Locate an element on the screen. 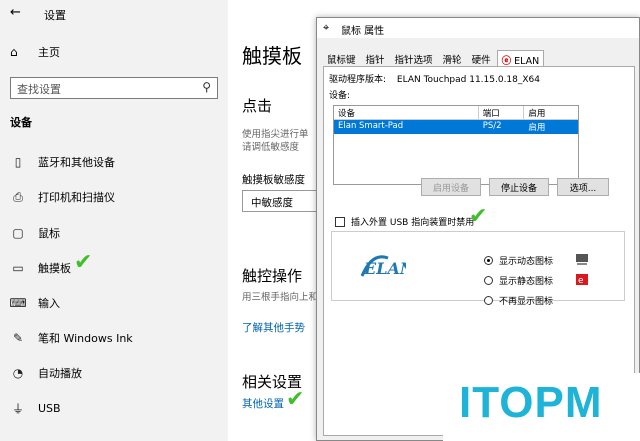 Image resolution: width=640 pixels, height=441 pixels. driver-label: 驱动程序版本: is located at coordinates (358, 80).